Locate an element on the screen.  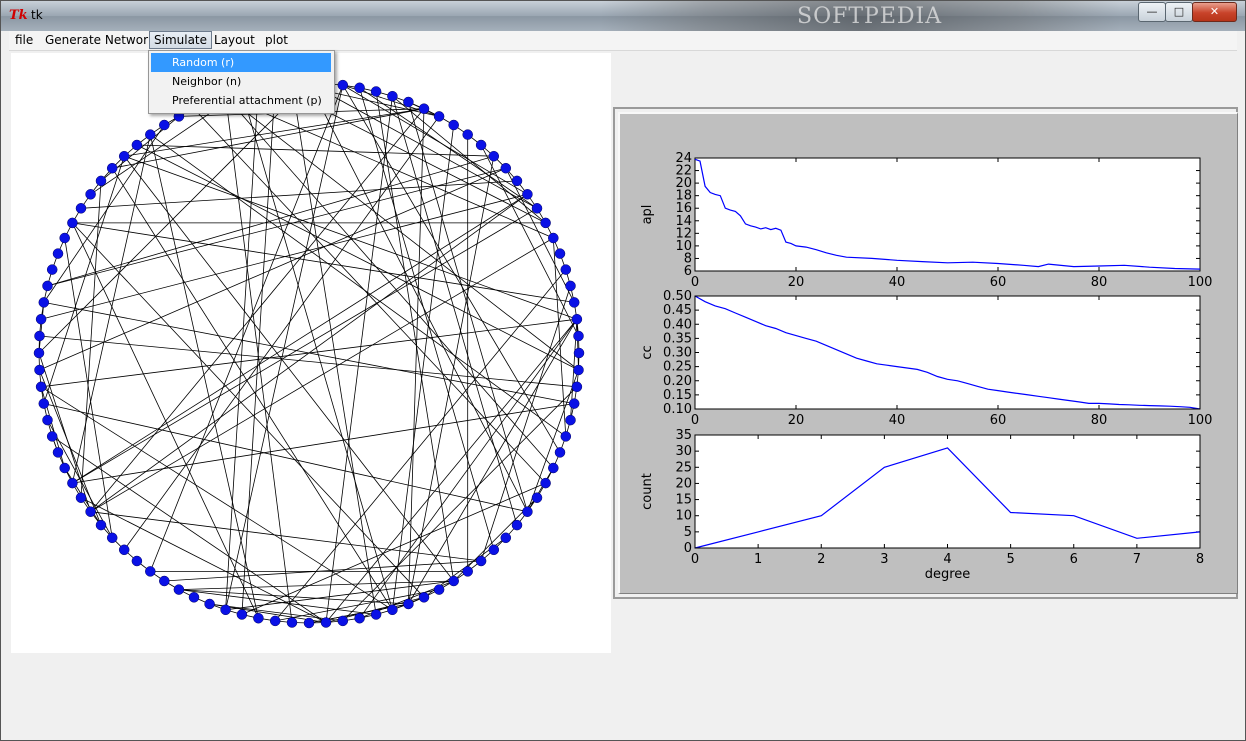
y-tick-label: 0.40 is located at coordinates (677, 324).